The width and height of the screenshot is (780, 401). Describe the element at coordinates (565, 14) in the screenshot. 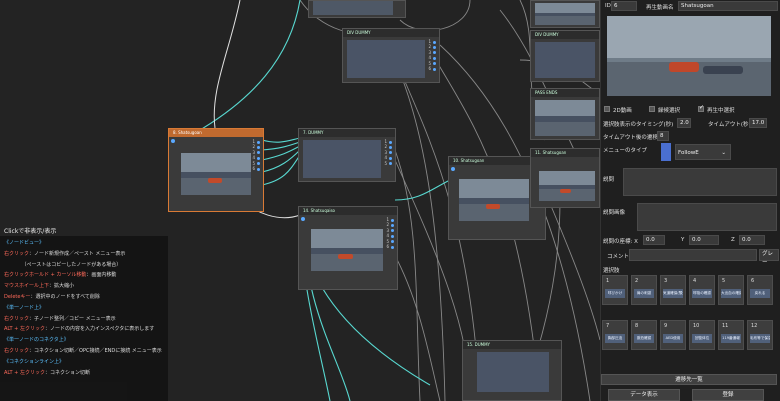

I see `node-right-top-a` at that location.